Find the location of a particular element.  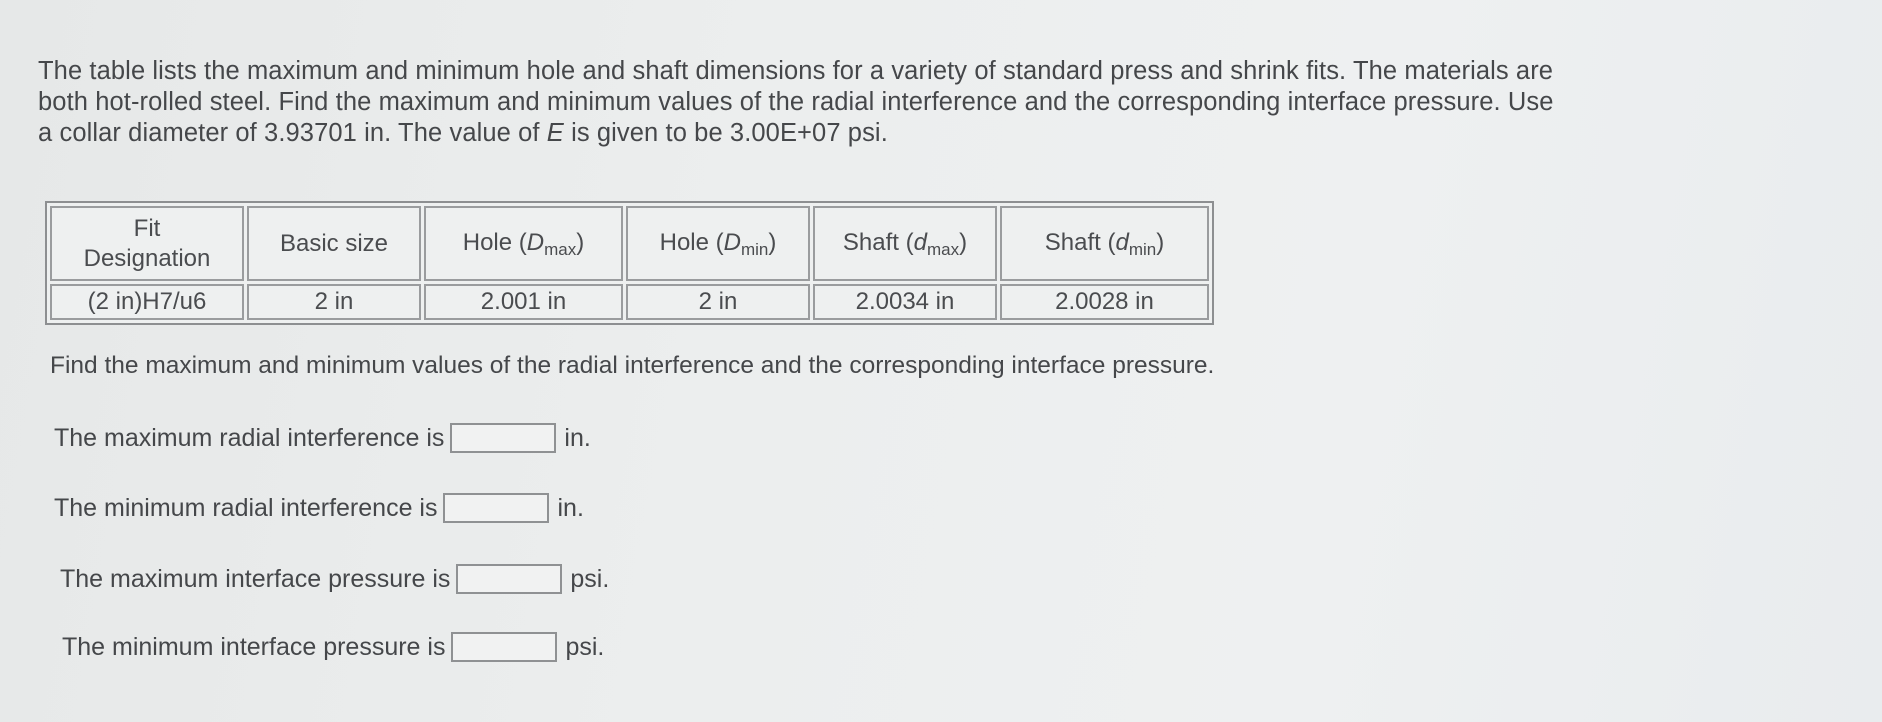

min-radial-interference-label: The minimum radial interference is is located at coordinates (246, 507).